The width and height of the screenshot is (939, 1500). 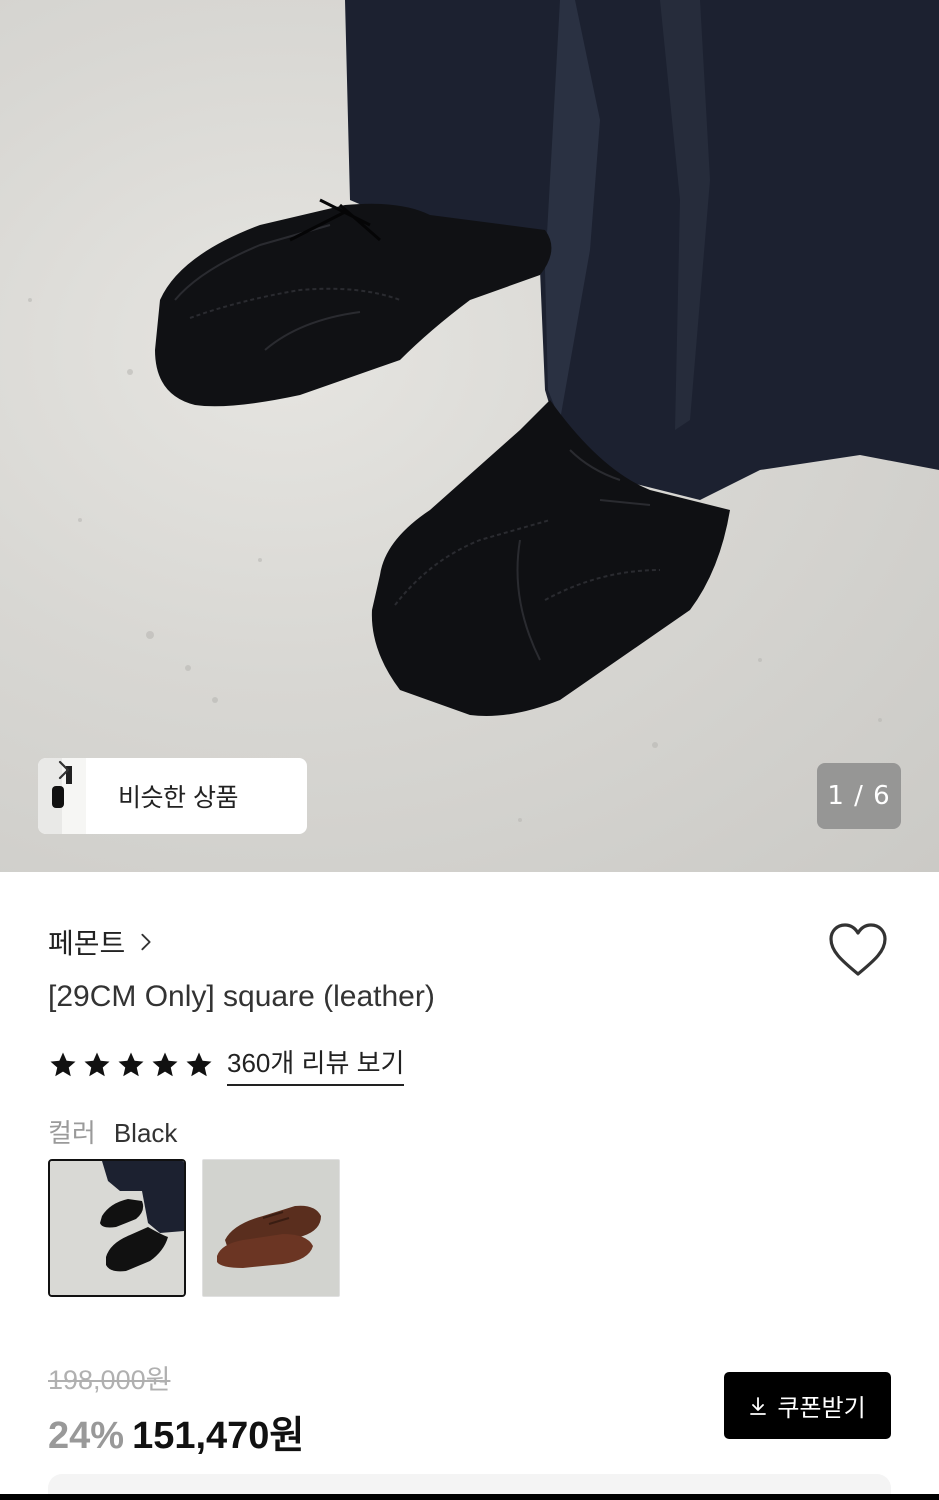 I want to click on heart-icon, so click(x=858, y=950).